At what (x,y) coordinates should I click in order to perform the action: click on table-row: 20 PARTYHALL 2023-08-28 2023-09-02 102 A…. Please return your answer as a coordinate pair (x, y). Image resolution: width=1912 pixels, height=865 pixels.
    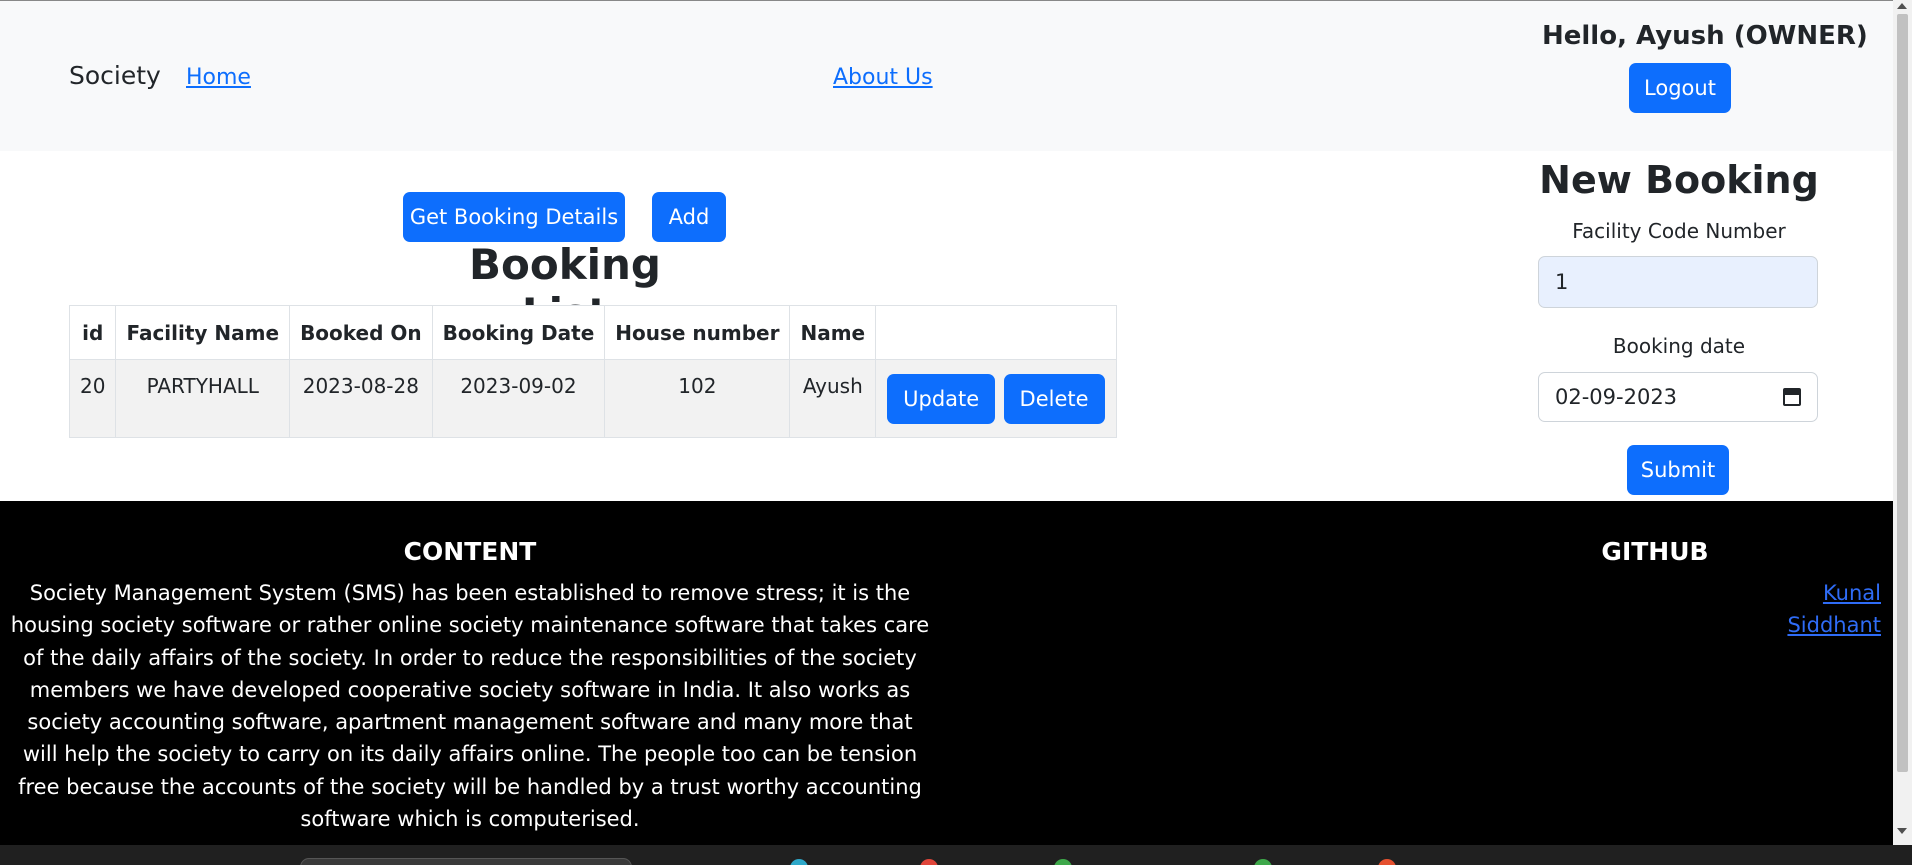
    Looking at the image, I should click on (592, 398).